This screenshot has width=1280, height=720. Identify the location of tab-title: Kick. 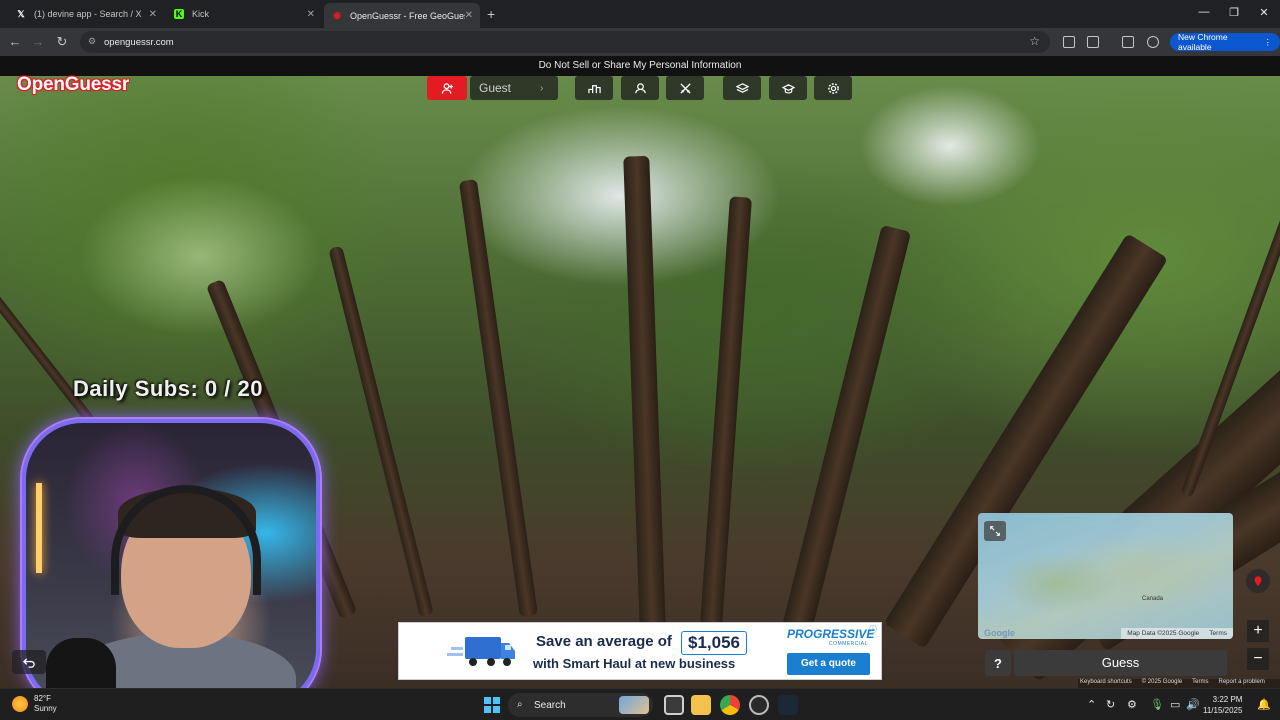
(201, 14).